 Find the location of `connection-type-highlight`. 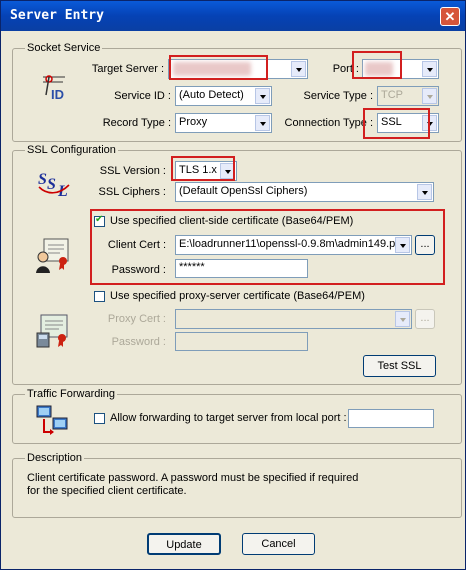

connection-type-highlight is located at coordinates (396, 123).